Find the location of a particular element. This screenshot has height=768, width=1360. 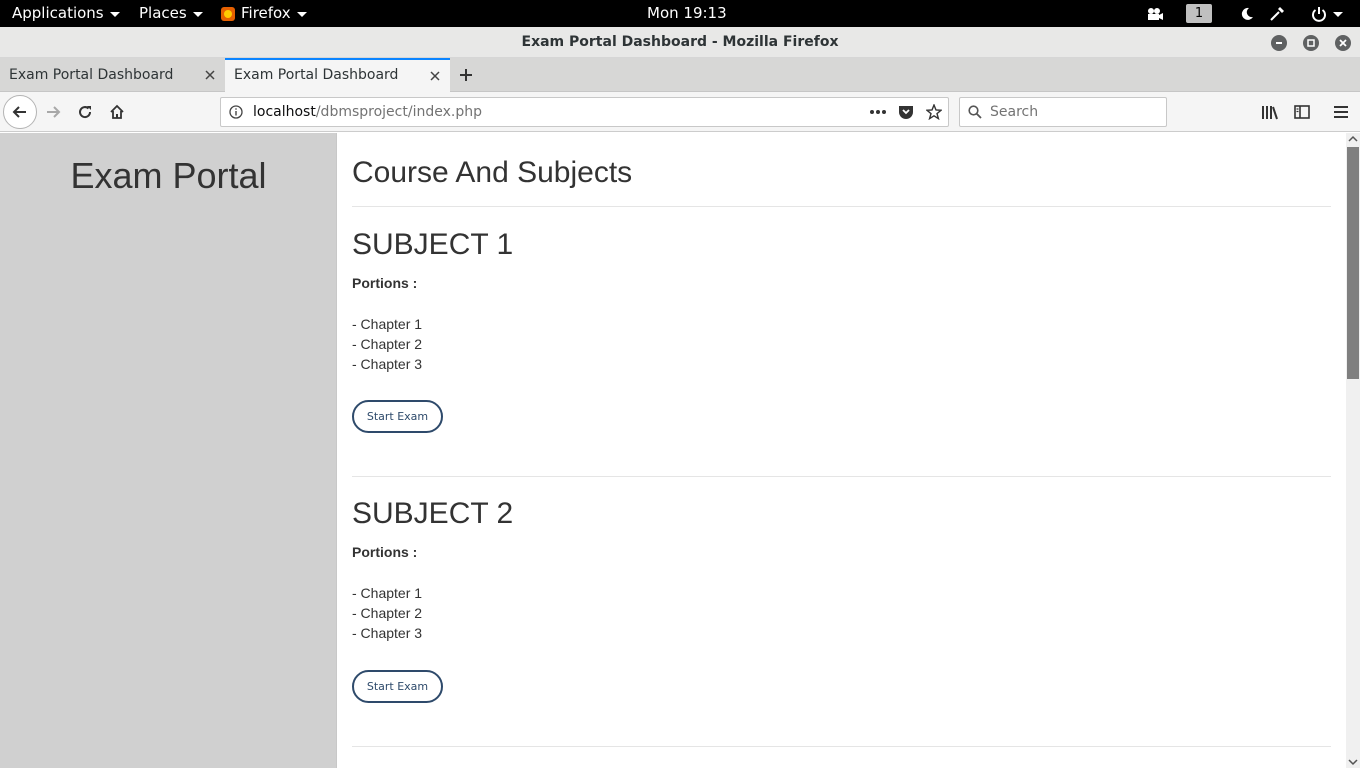

places-menu: Places is located at coordinates (171, 13).